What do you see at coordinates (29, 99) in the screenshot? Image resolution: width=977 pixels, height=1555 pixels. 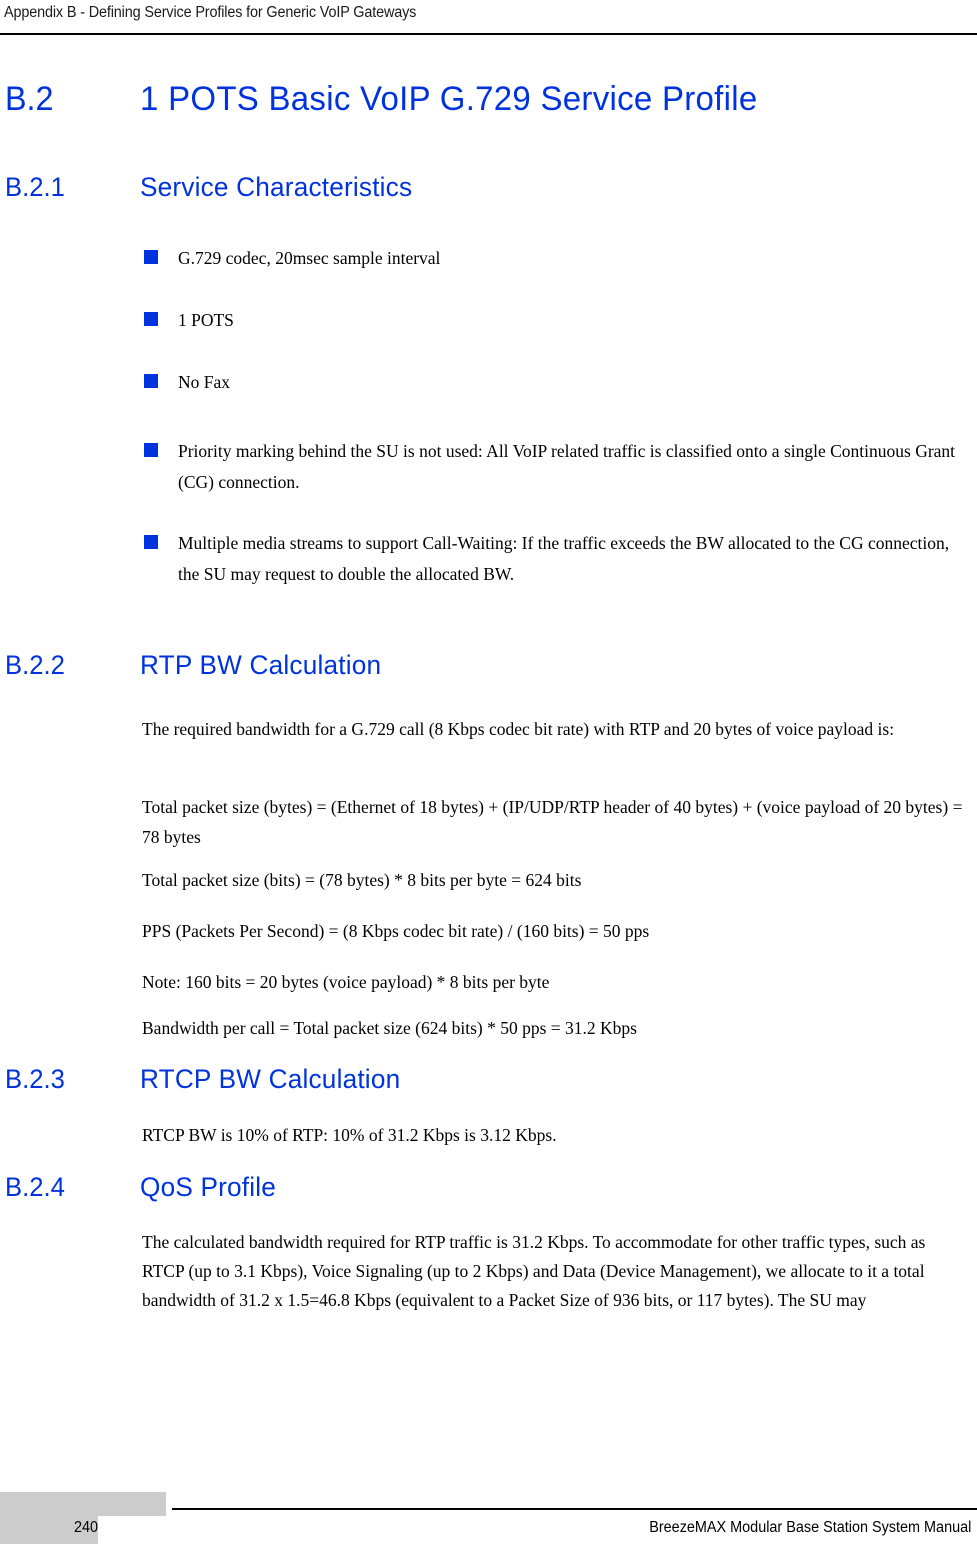 I see `section-number: B.2` at bounding box center [29, 99].